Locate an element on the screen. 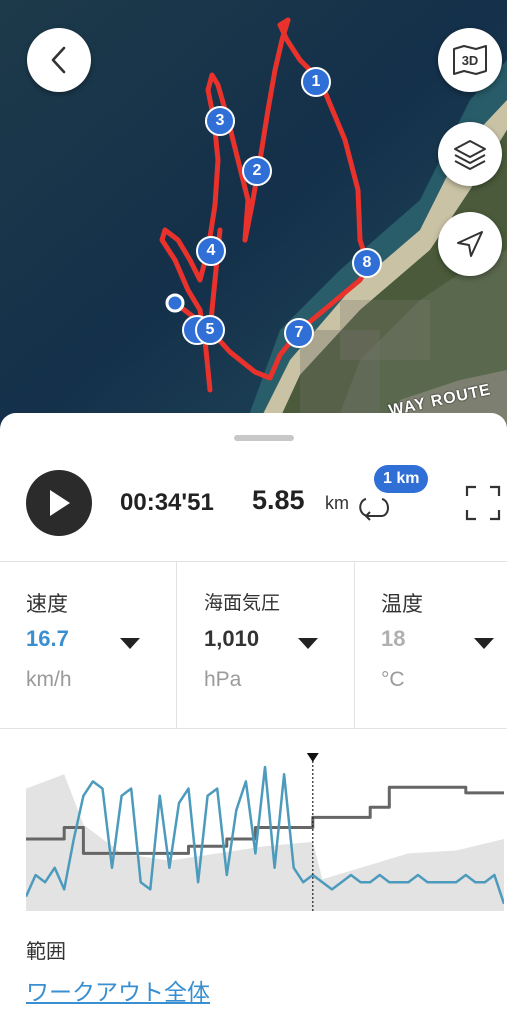 The height and width of the screenshot is (1024, 507). metric-label: 速度 is located at coordinates (47, 604).